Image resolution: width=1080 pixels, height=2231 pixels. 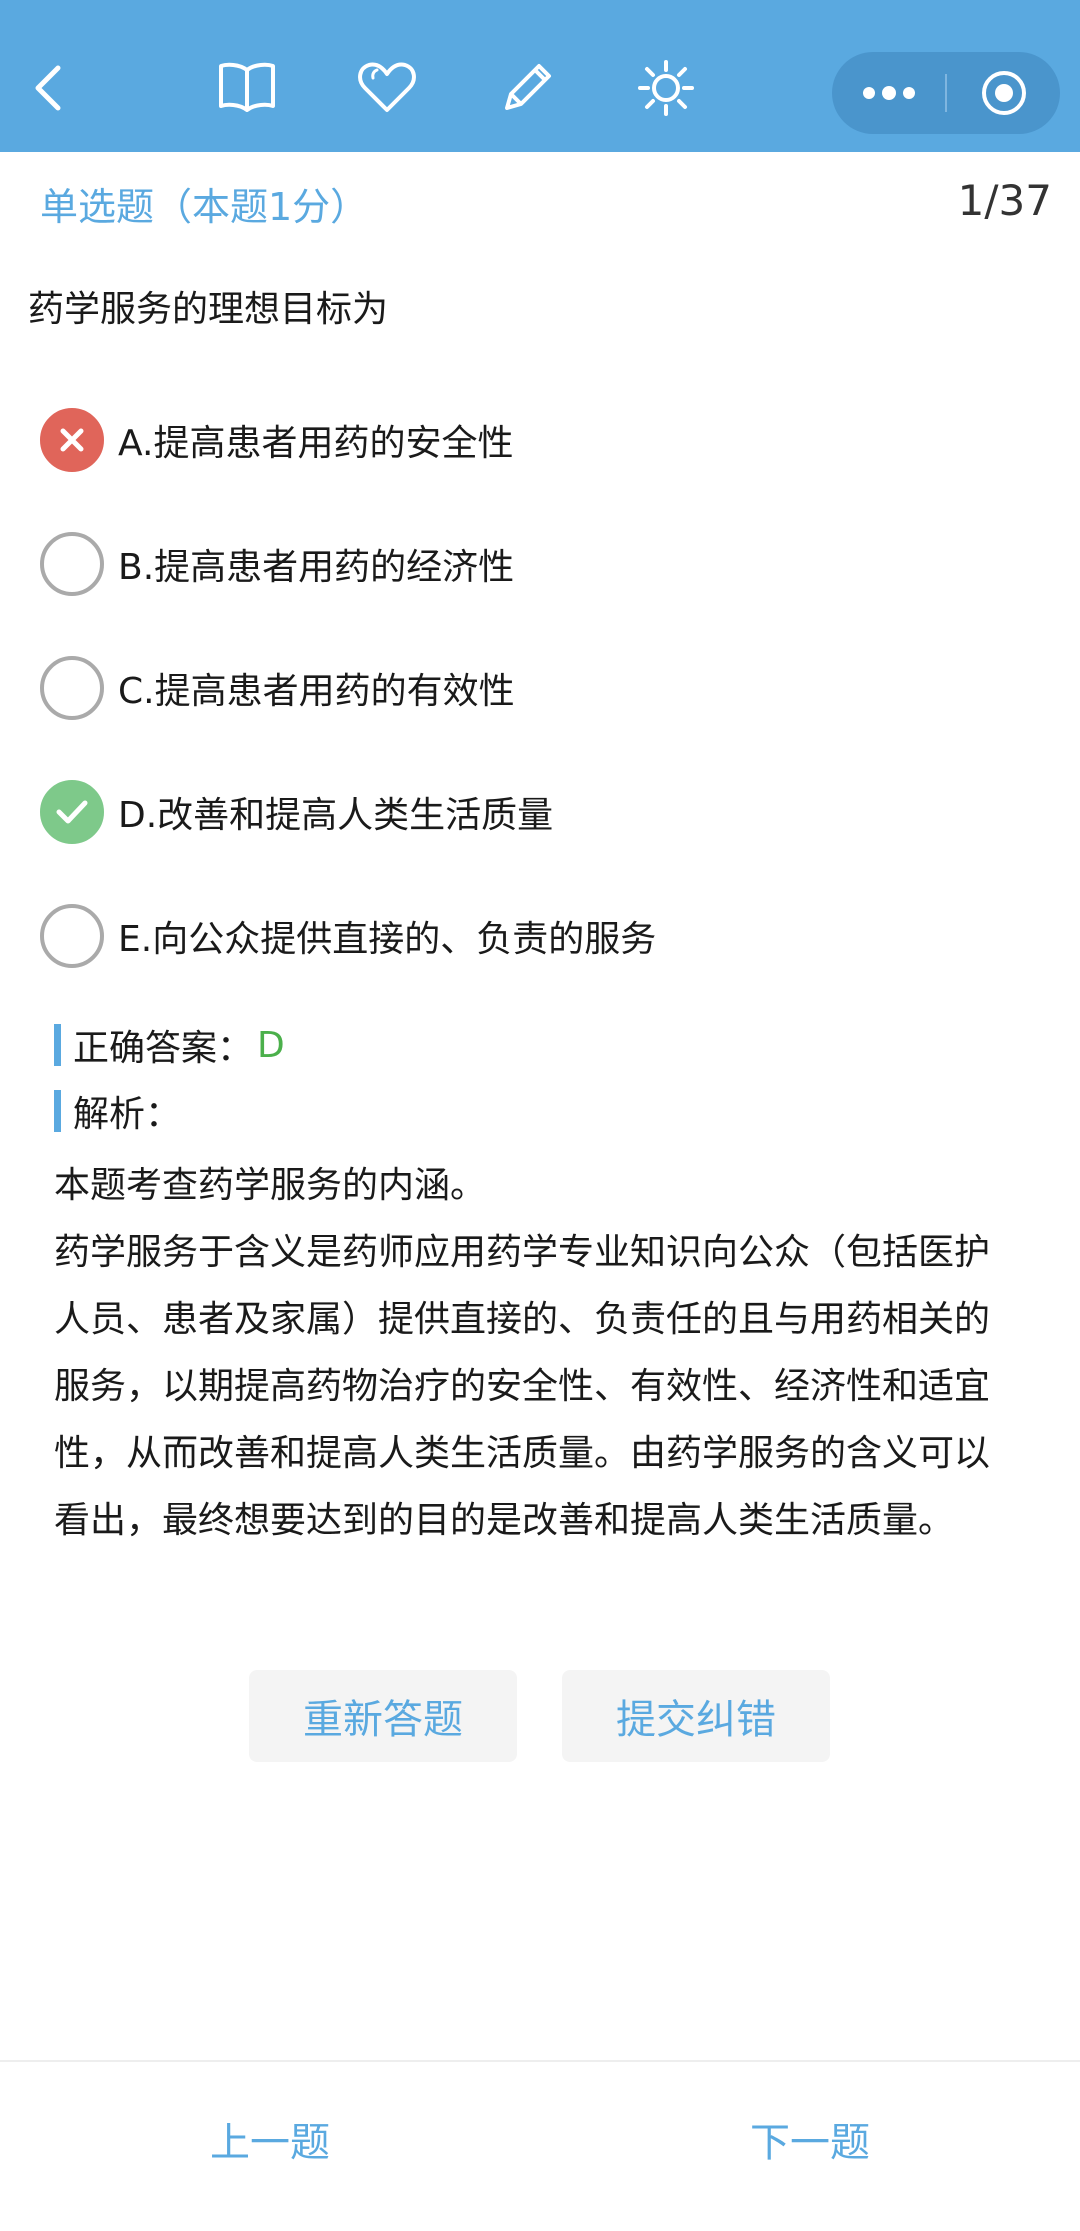 What do you see at coordinates (946, 93) in the screenshot?
I see `mini-program-capsule` at bounding box center [946, 93].